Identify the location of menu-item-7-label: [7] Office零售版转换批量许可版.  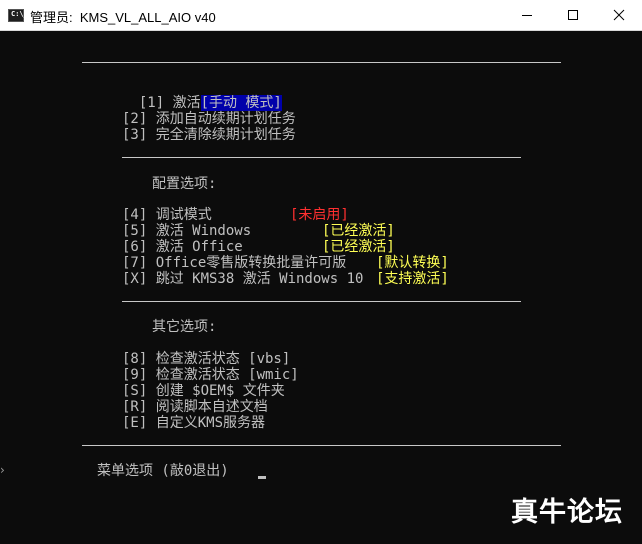
(234, 263).